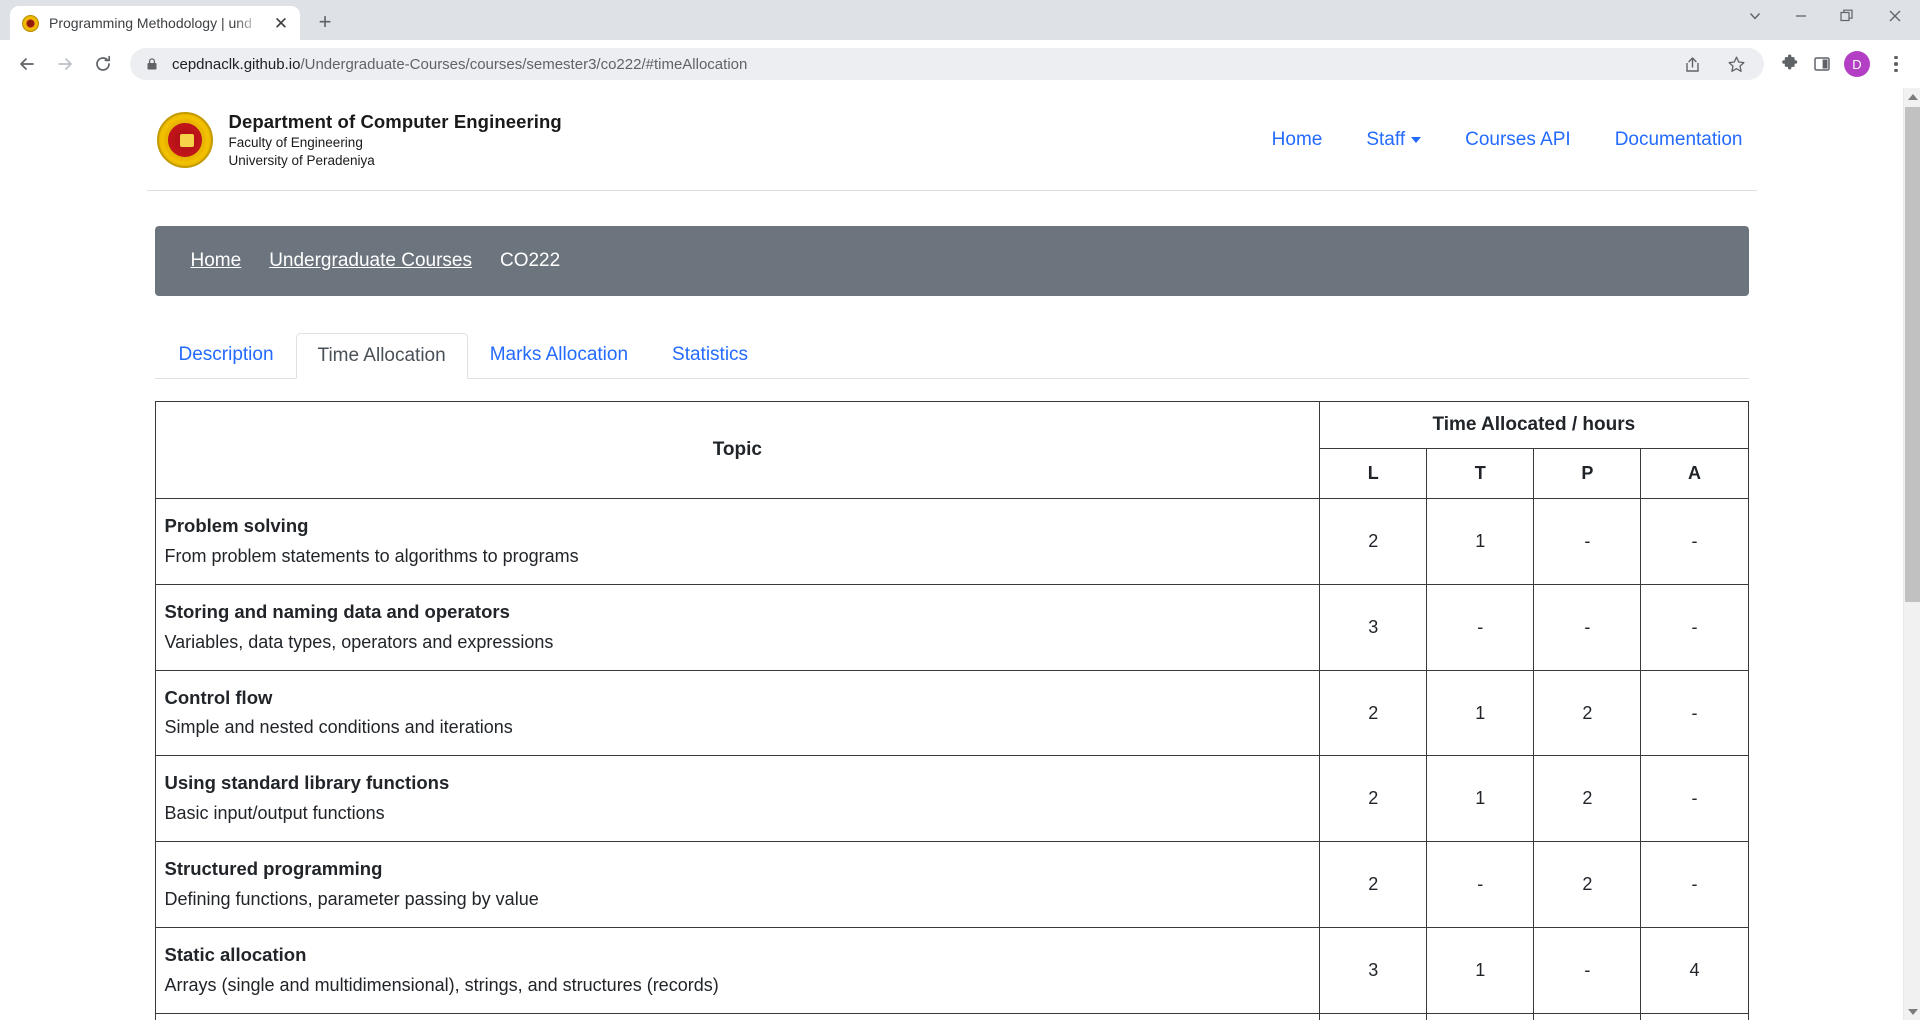 This screenshot has width=1920, height=1020. I want to click on scrollbar-thumb, so click(1912, 354).